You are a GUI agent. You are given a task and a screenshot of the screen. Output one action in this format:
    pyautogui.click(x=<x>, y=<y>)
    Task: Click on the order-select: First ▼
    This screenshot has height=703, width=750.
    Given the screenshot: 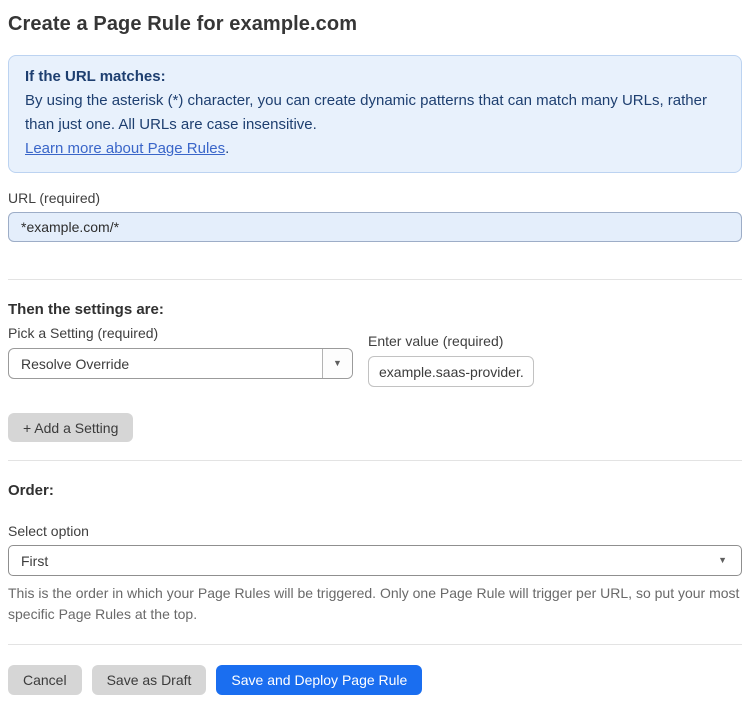 What is the action you would take?
    pyautogui.click(x=375, y=560)
    